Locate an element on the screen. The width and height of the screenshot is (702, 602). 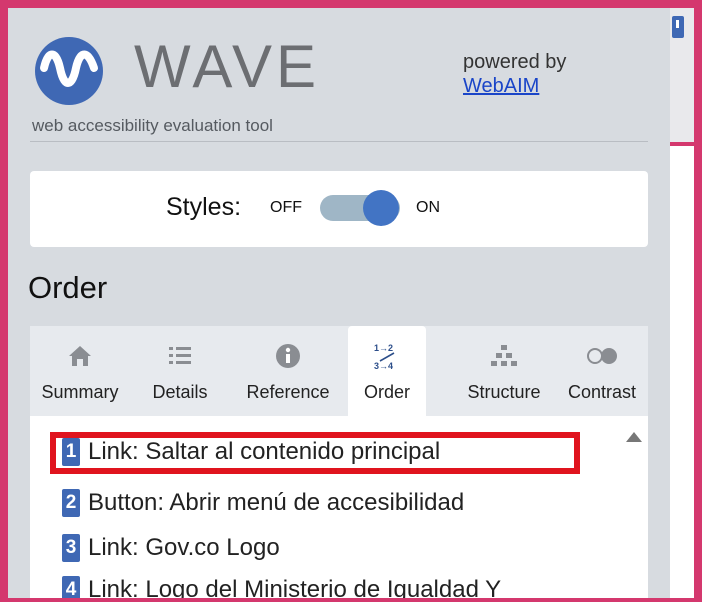
contrast-icon is located at coordinates (602, 356).